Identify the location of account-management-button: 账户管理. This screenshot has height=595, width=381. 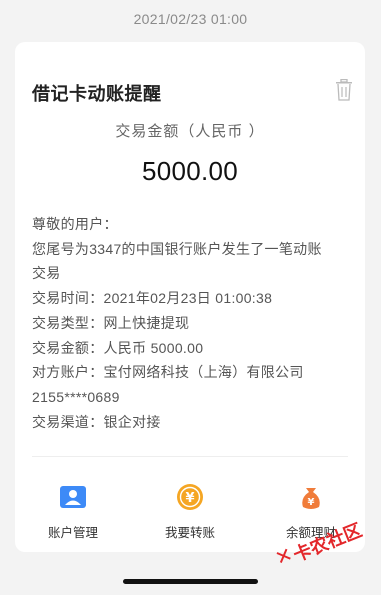
(73, 511).